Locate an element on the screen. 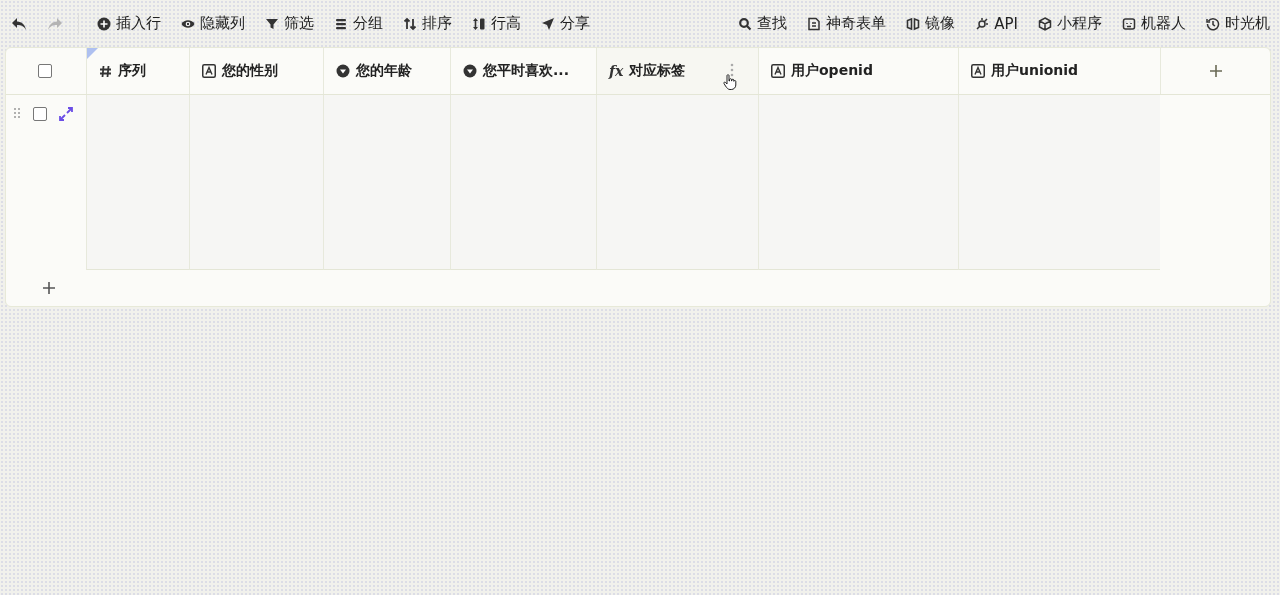 This screenshot has width=1280, height=595. row-checkbox is located at coordinates (40, 114).